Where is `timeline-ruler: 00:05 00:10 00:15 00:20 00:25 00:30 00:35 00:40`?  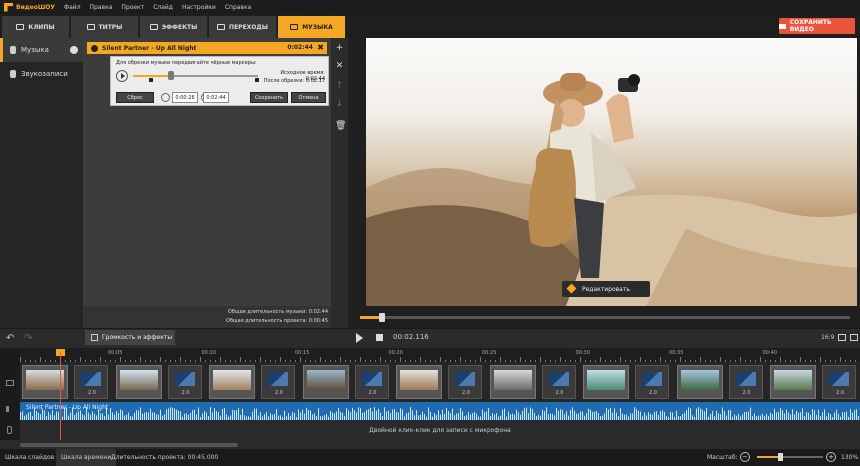 timeline-ruler: 00:05 00:10 00:15 00:20 00:25 00:30 00:35 00:40 is located at coordinates (440, 355).